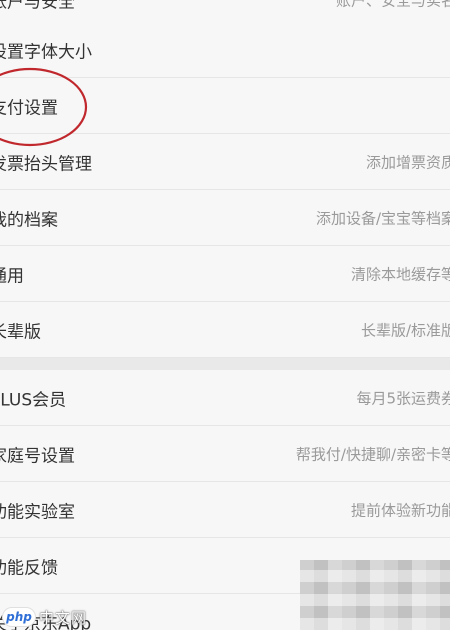  Describe the element at coordinates (29, 108) in the screenshot. I see `row-label: 支付设置` at that location.